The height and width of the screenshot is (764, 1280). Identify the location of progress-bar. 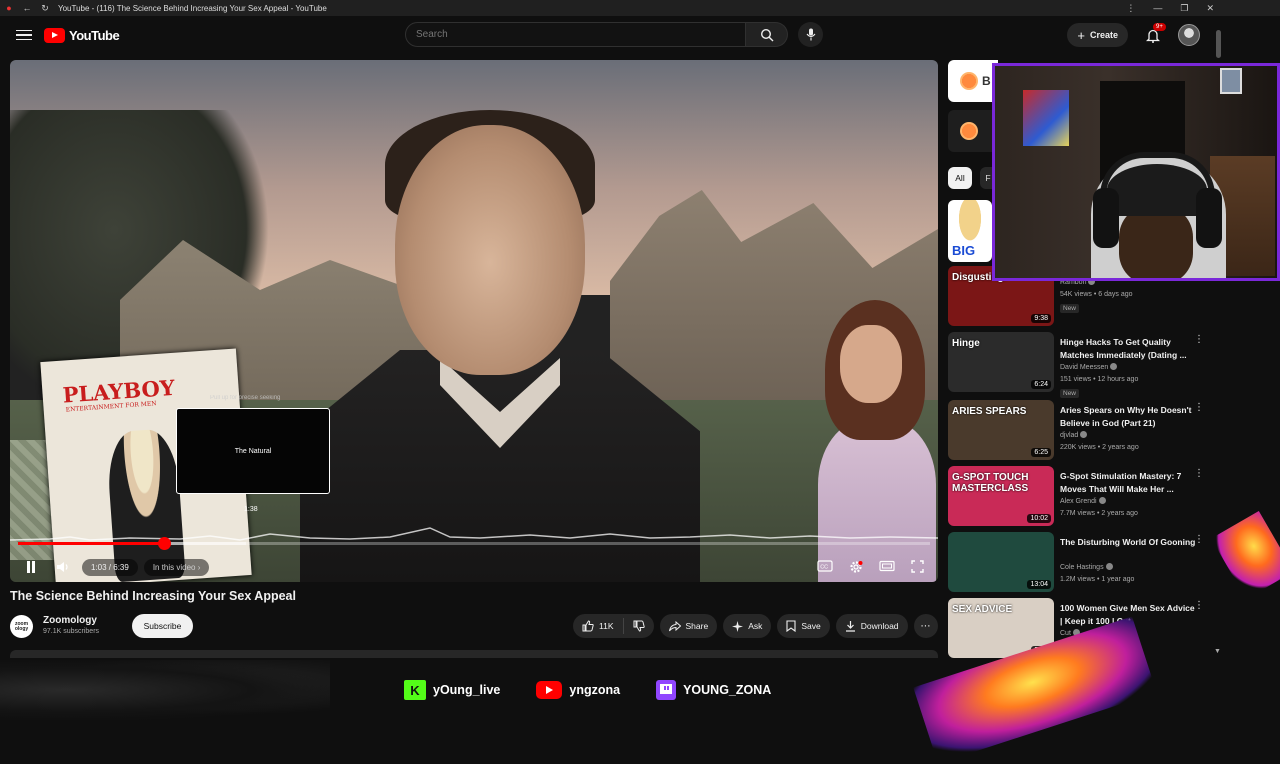
(474, 543).